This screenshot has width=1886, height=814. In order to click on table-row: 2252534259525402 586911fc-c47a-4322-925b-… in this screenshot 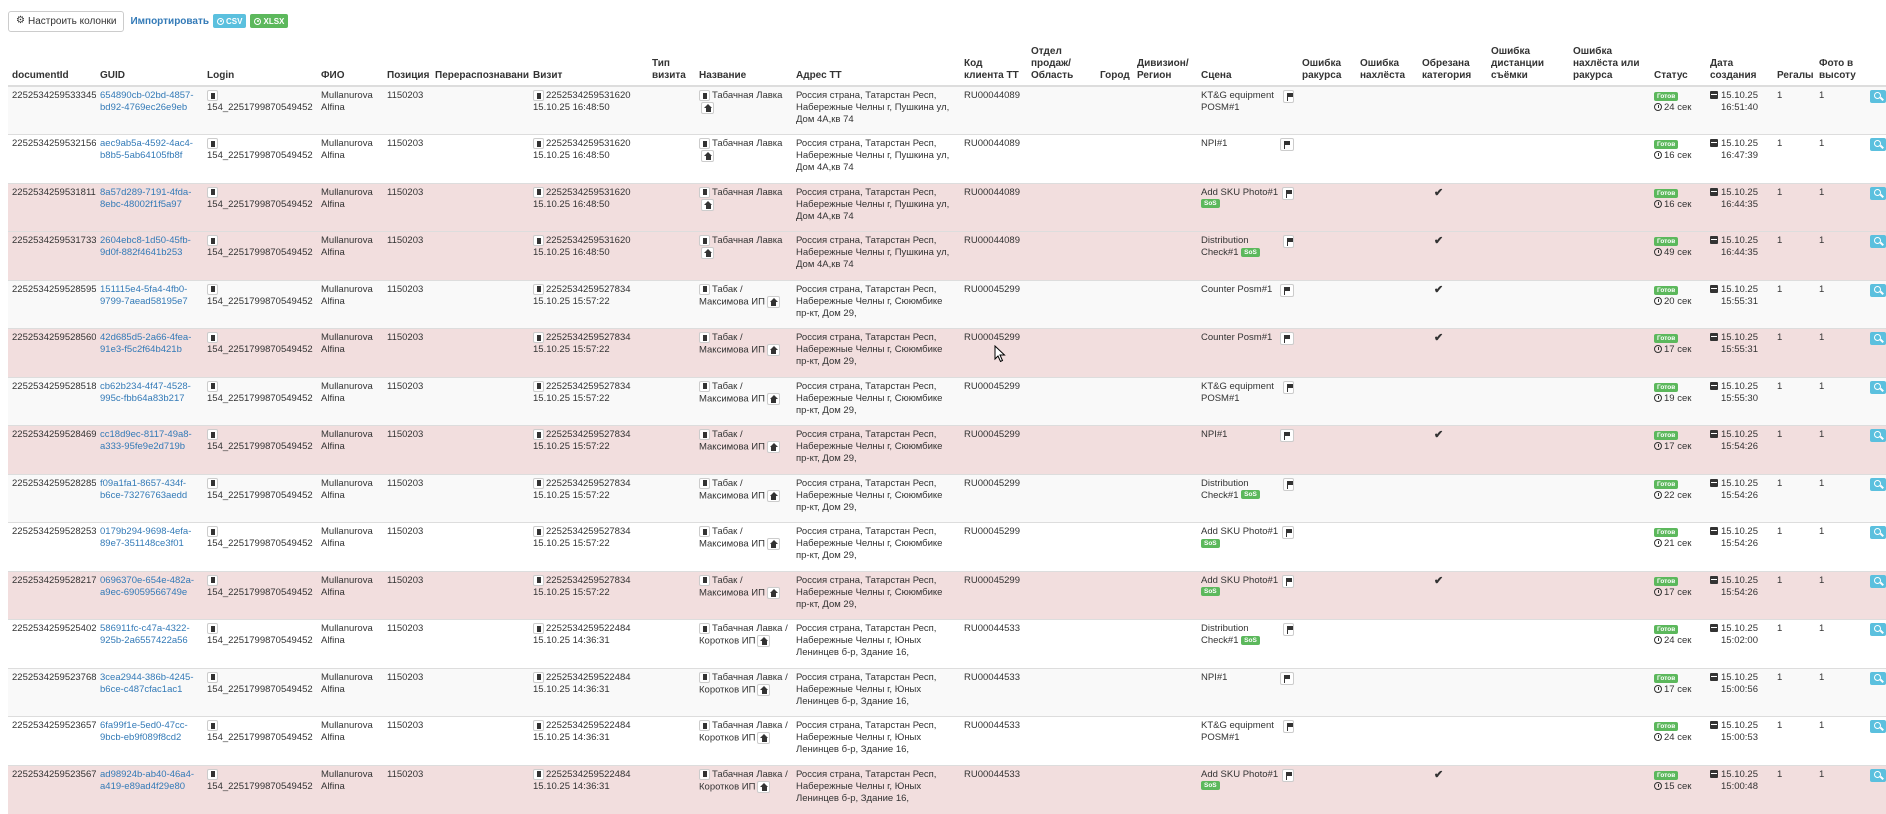, I will do `click(947, 643)`.